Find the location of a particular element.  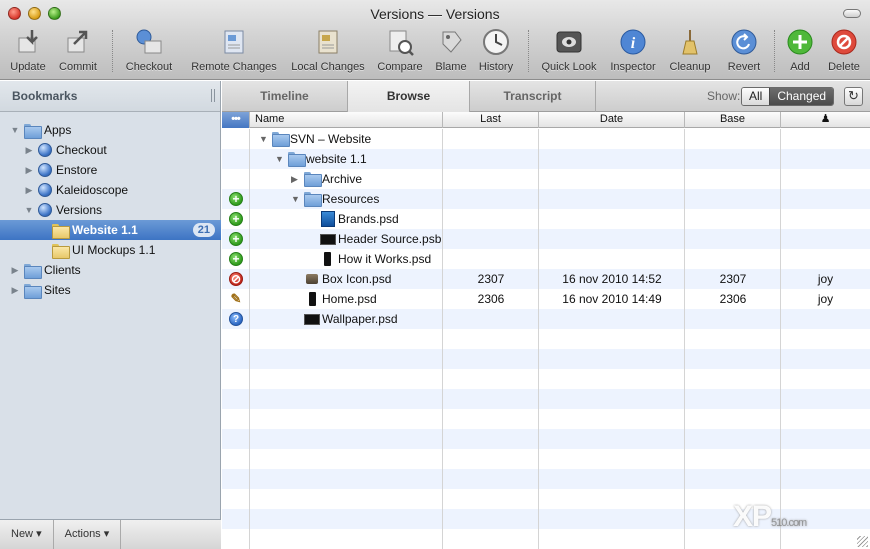

table-row: + Header Source.psb is located at coordinates (546, 239).